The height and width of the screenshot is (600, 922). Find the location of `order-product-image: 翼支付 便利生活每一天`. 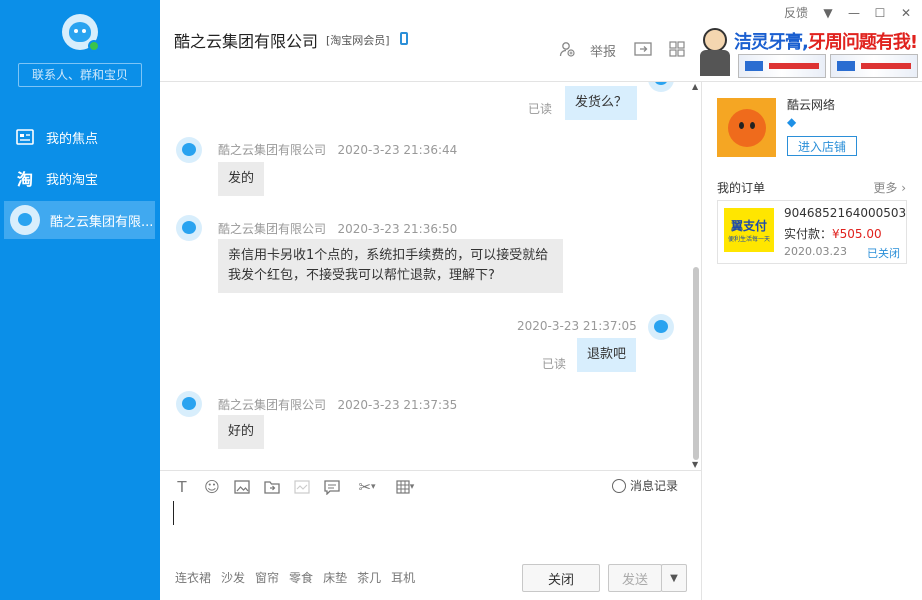

order-product-image: 翼支付 便利生活每一天 is located at coordinates (749, 230).